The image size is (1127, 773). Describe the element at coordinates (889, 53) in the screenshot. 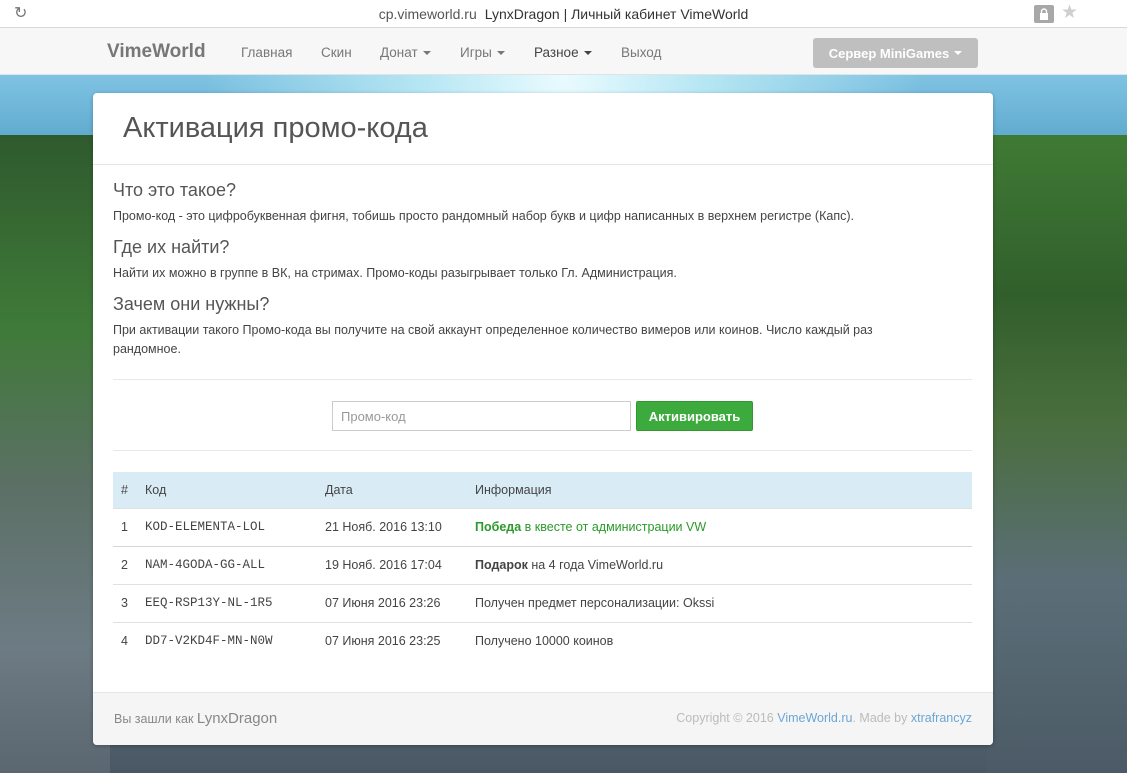

I see `server-button-label: Сервер MiniGames` at that location.